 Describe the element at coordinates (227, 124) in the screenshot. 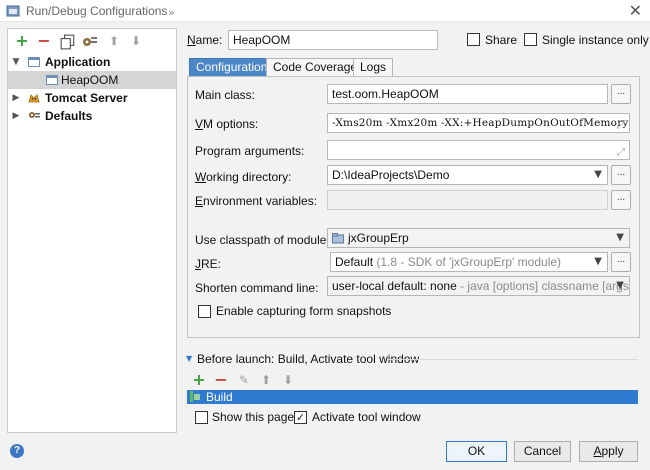

I see `vm-options-label: VM options:` at that location.